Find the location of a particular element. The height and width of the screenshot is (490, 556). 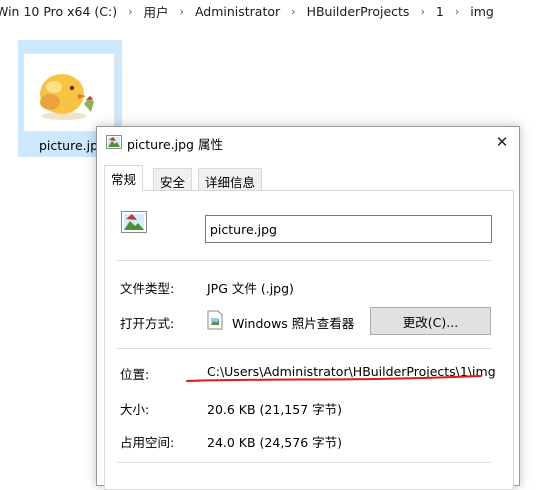

file-type-label: 文件类型: is located at coordinates (147, 288).